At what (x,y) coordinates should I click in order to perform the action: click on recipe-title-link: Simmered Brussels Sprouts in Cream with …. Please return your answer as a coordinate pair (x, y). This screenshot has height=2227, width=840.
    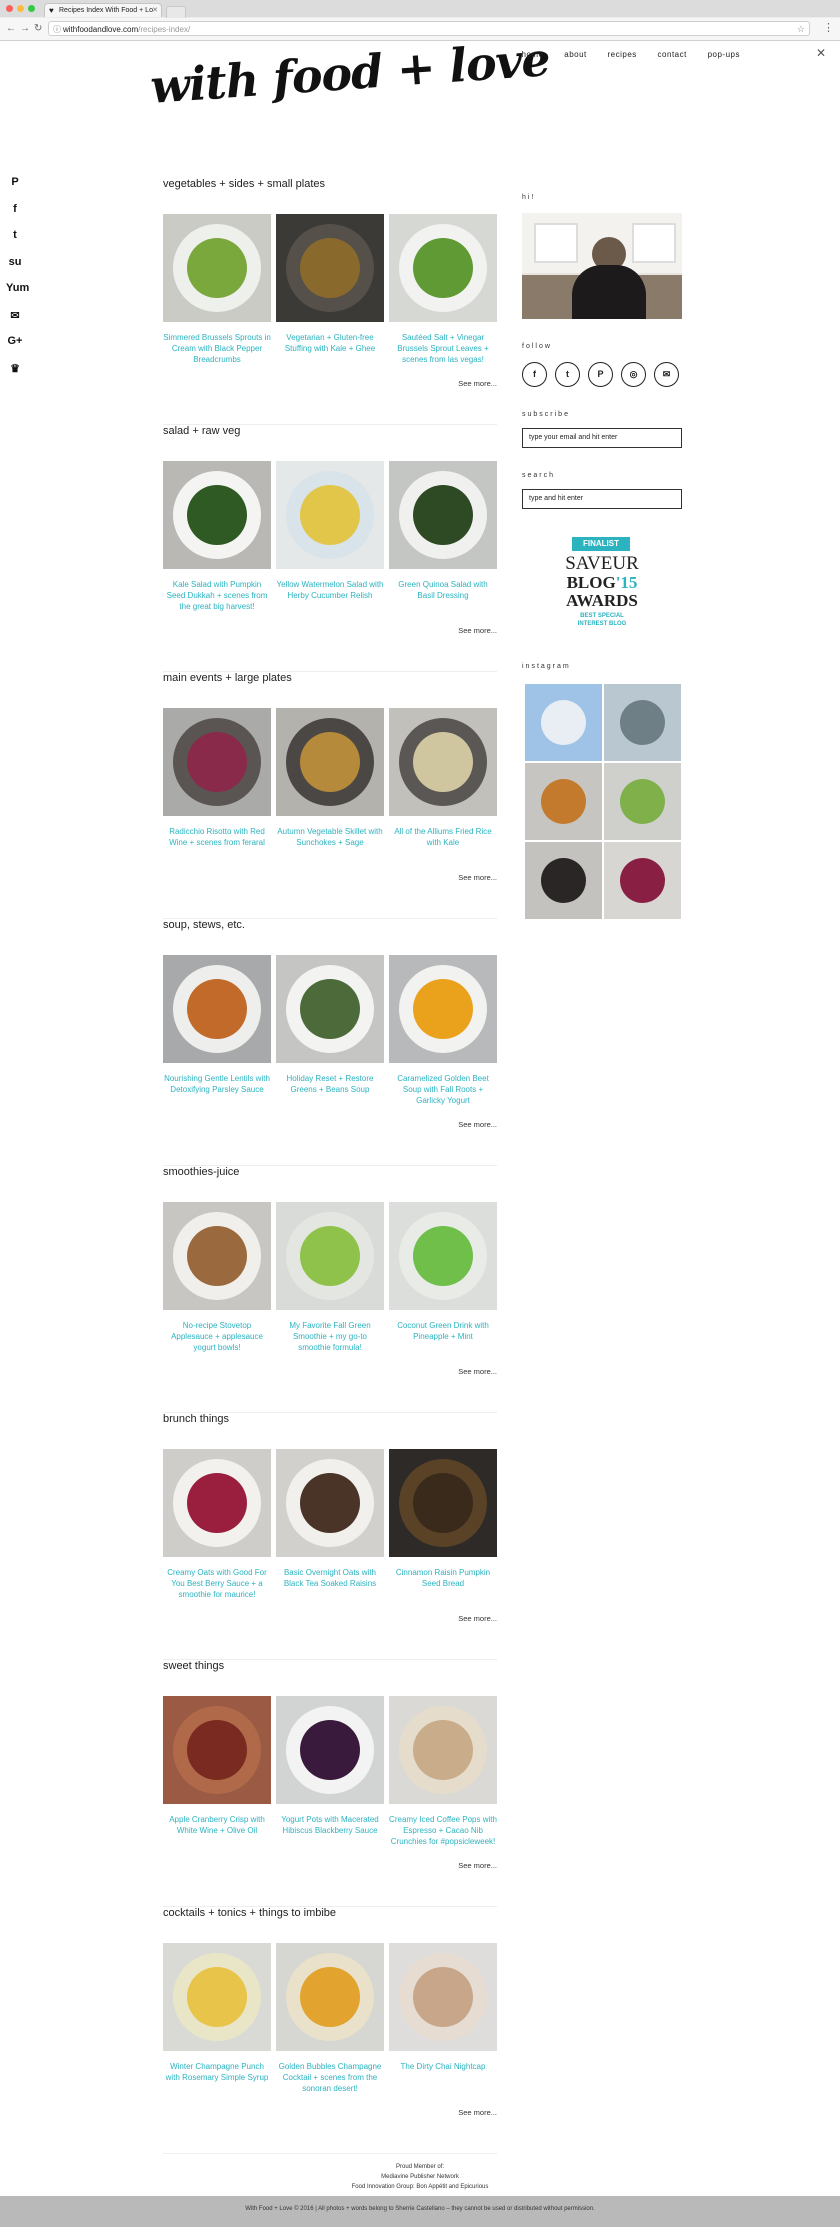
    Looking at the image, I should click on (217, 348).